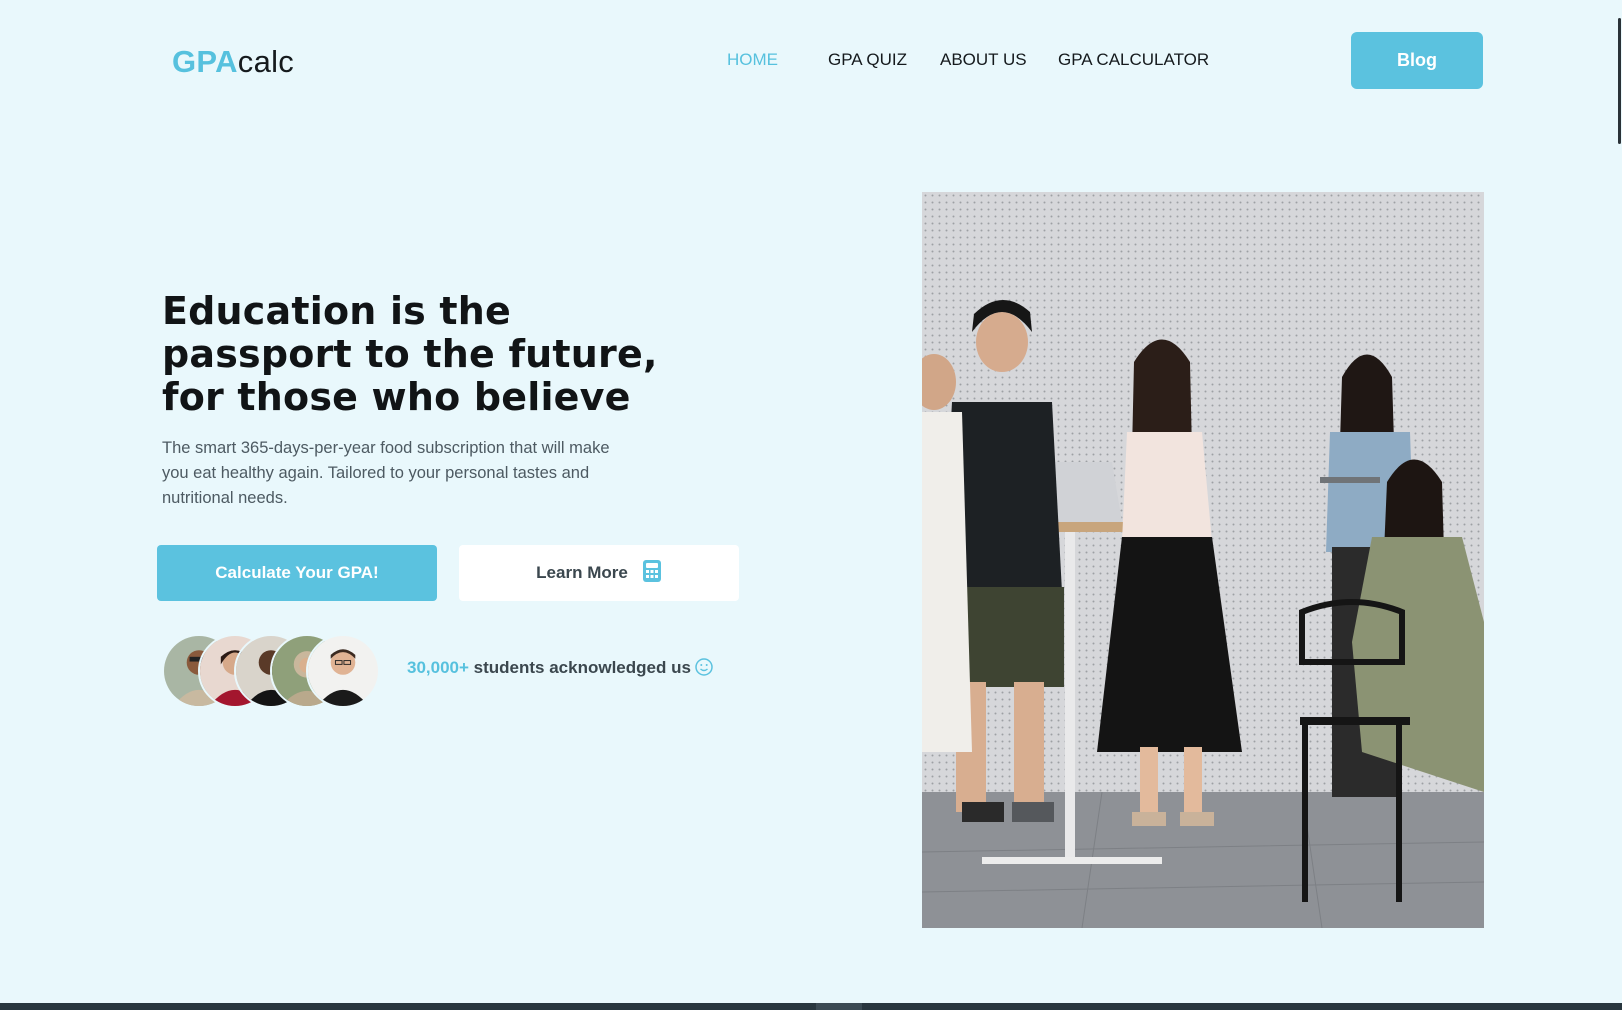 The height and width of the screenshot is (1010, 1622). I want to click on logo: GPAcalc, so click(233, 62).